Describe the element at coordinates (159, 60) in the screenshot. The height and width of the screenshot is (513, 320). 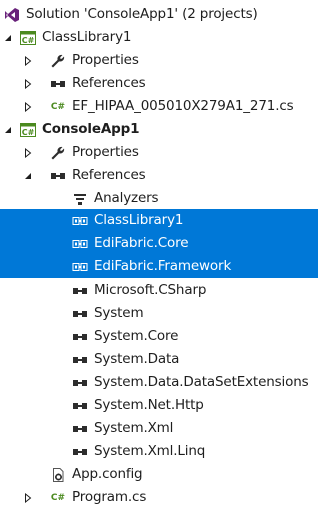
I see `classlibrary1-properties: Properties` at that location.